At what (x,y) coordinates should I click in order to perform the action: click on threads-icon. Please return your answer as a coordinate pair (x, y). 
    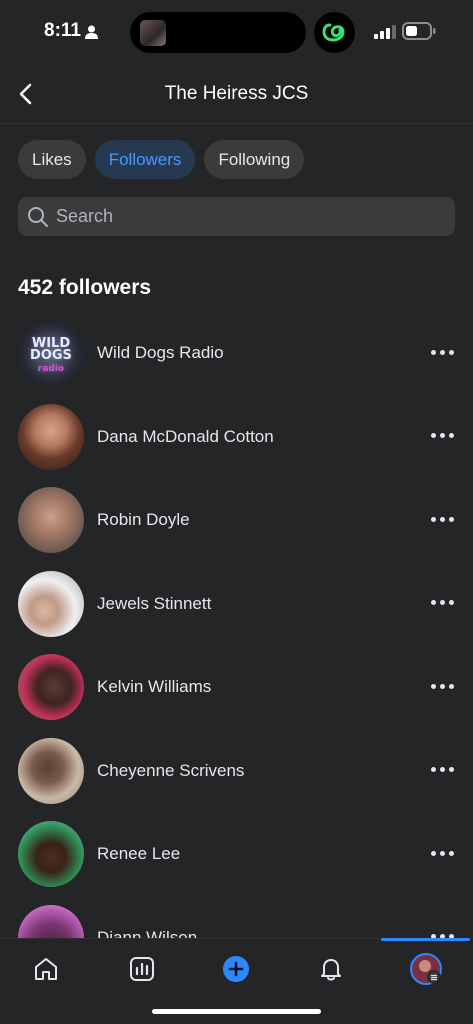
    Looking at the image, I should click on (334, 32).